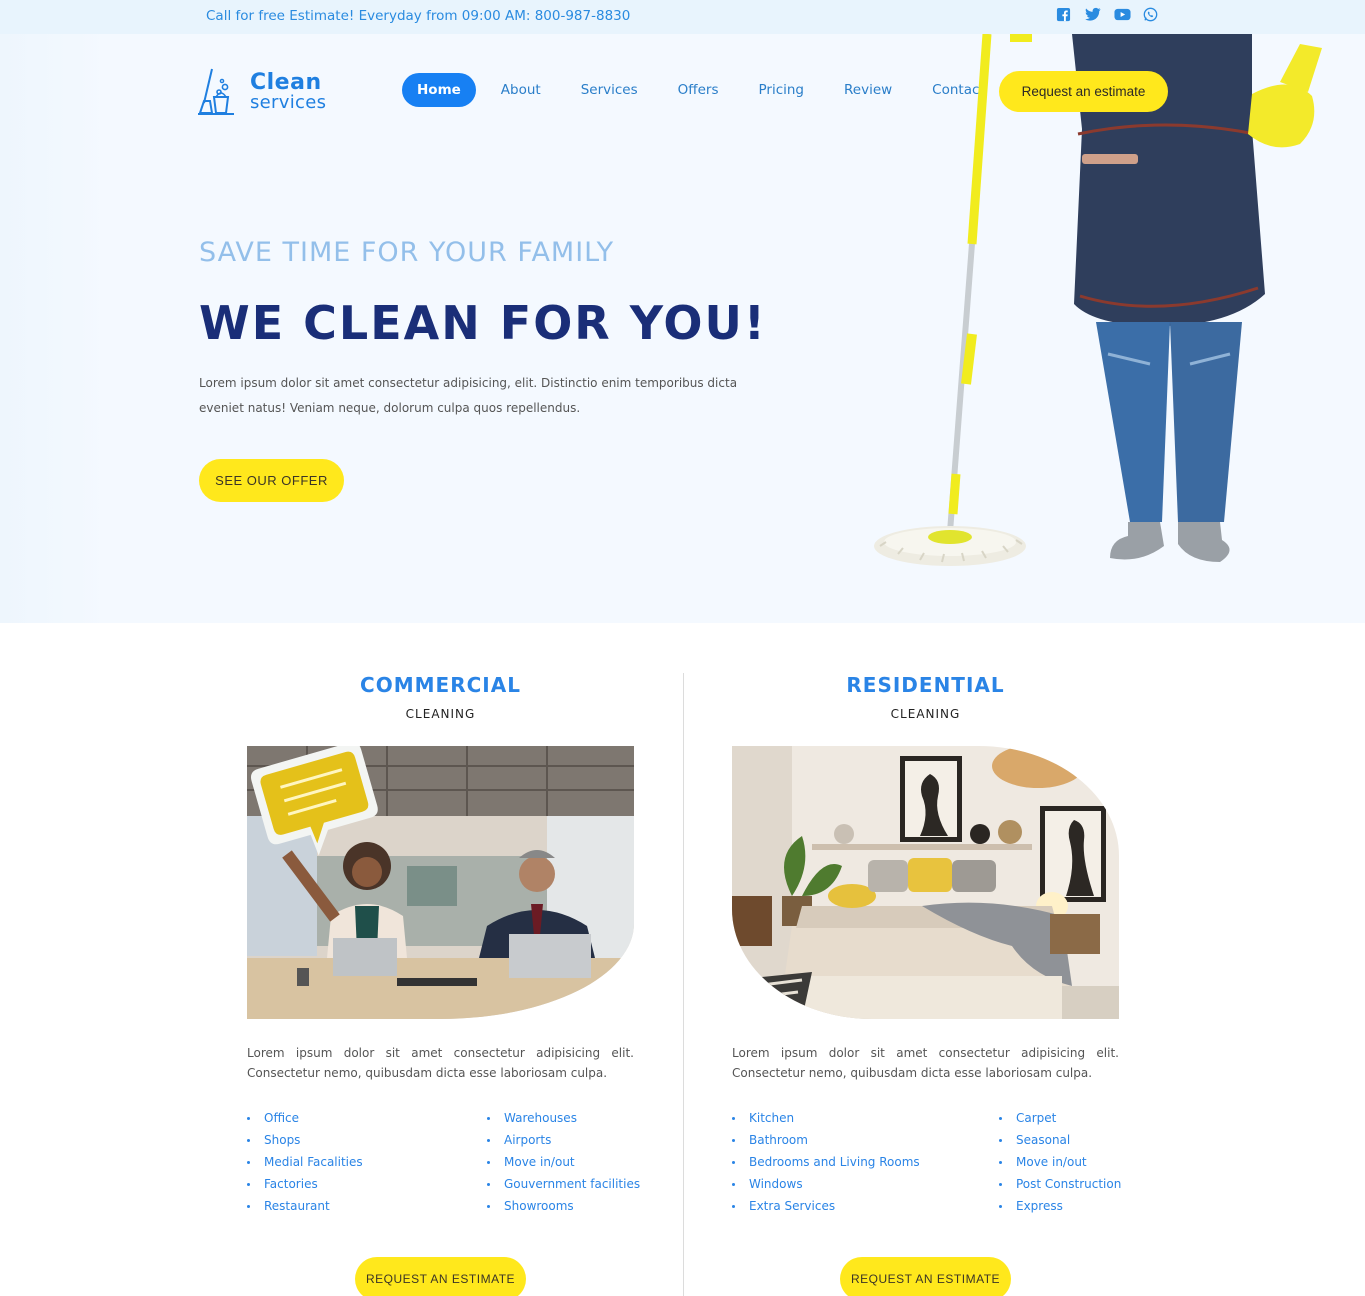 The width and height of the screenshot is (1365, 1296). What do you see at coordinates (826, 1184) in the screenshot?
I see `list-item: Windows` at bounding box center [826, 1184].